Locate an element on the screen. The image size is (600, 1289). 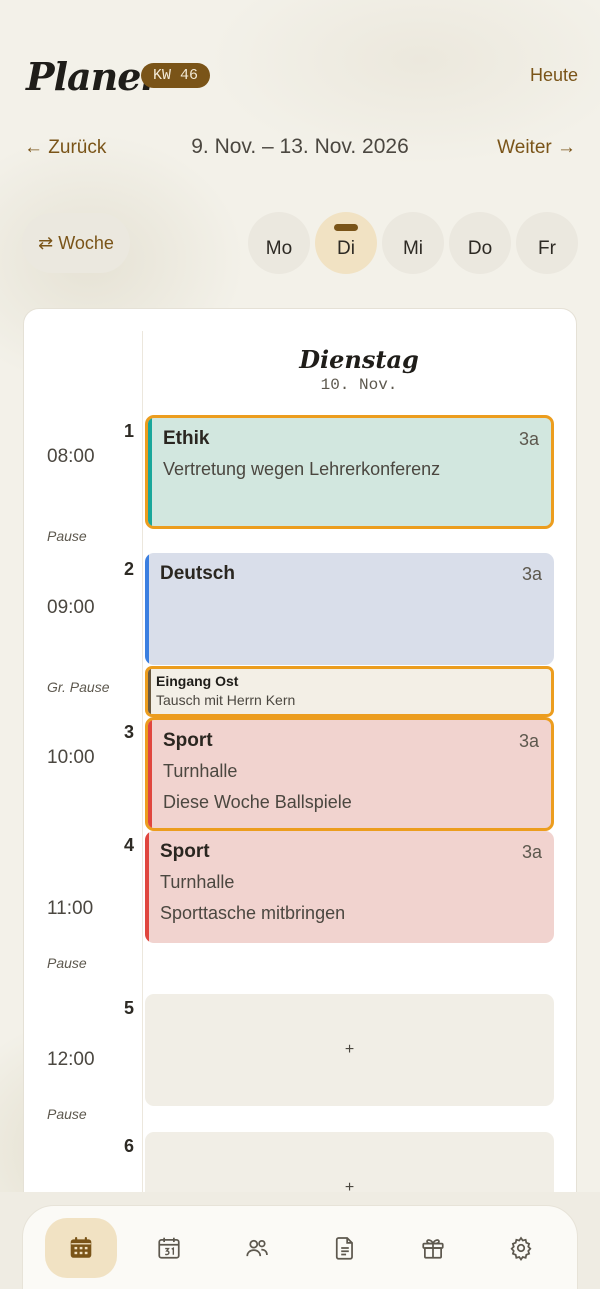
calendar-week-icon is located at coordinates (81, 1247).